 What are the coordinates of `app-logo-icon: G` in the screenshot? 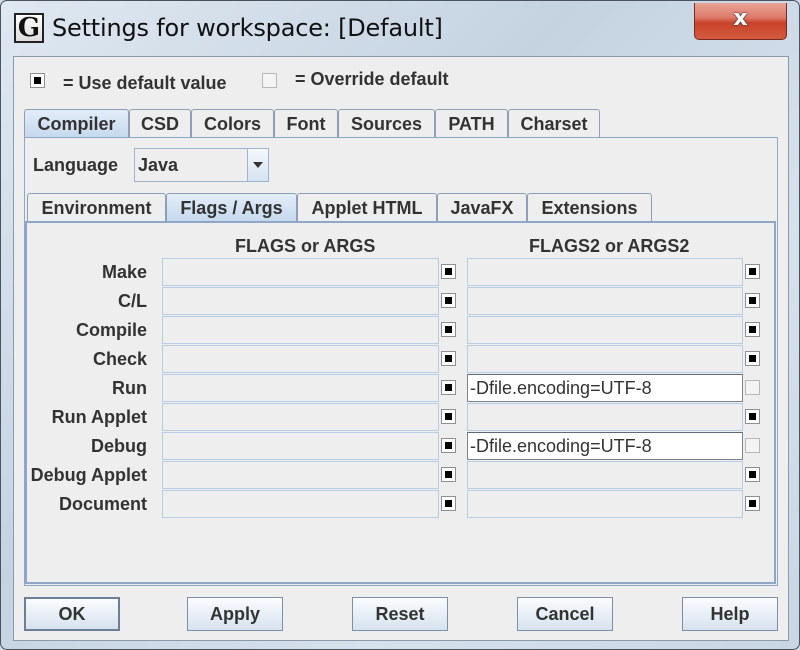 It's located at (29, 28).